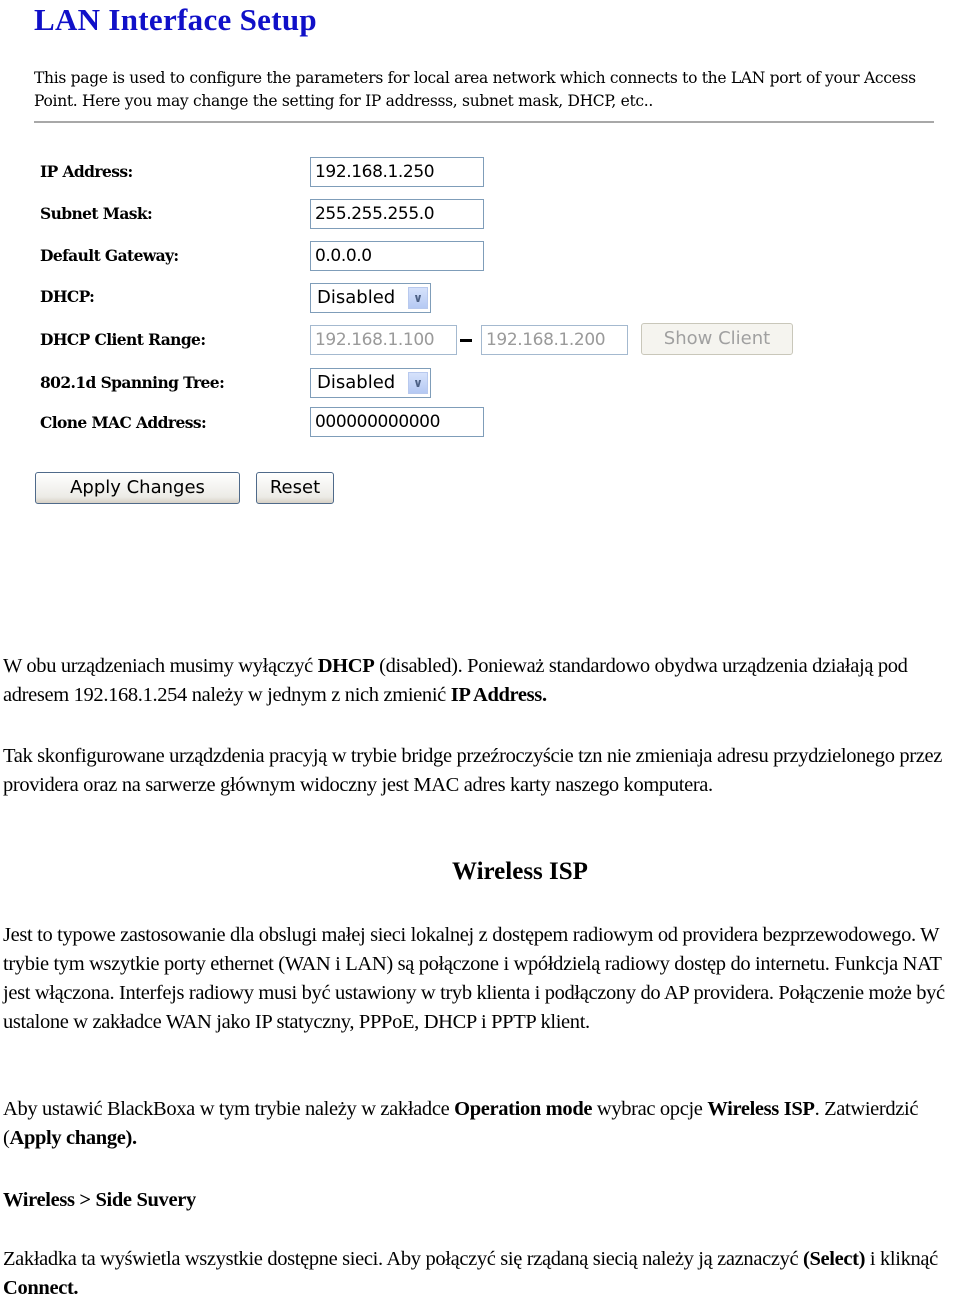 This screenshot has height=1303, width=960. I want to click on bold-text: Operation mode, so click(523, 1109).